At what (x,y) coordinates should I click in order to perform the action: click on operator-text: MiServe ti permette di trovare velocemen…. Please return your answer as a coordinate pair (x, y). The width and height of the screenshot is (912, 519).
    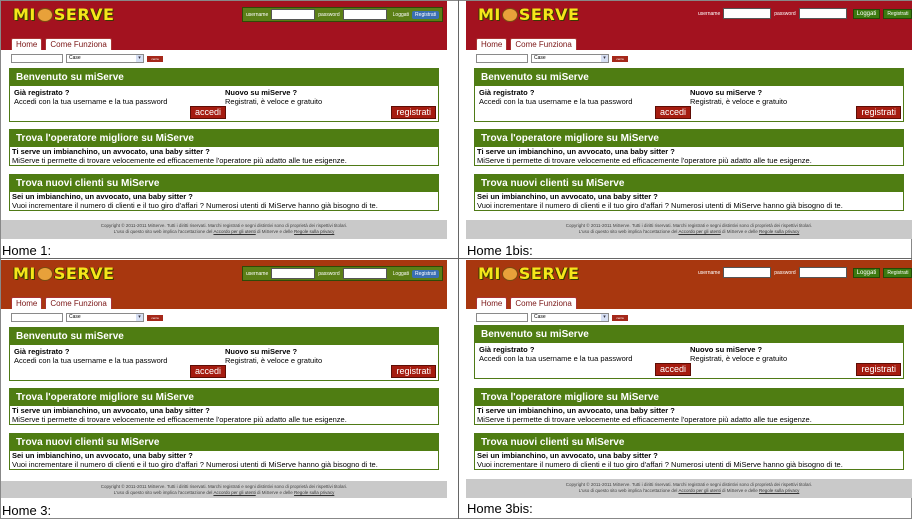
    Looking at the image, I should click on (179, 419).